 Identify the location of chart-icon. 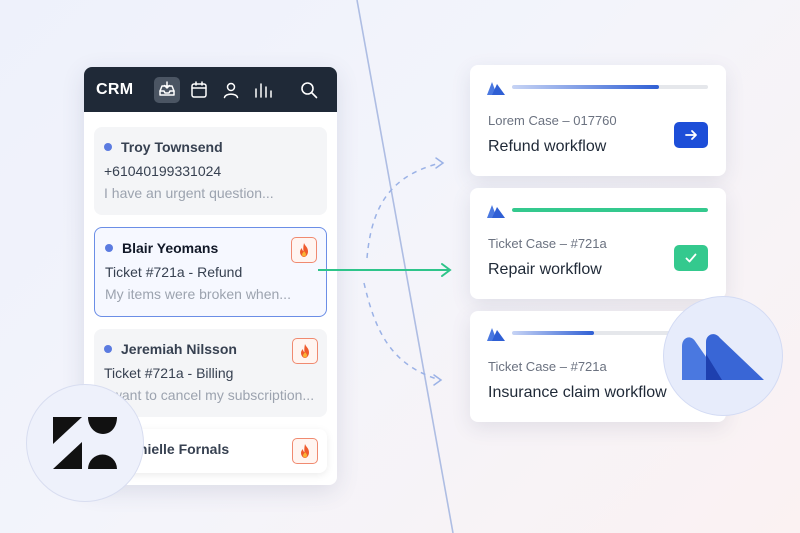
(263, 90).